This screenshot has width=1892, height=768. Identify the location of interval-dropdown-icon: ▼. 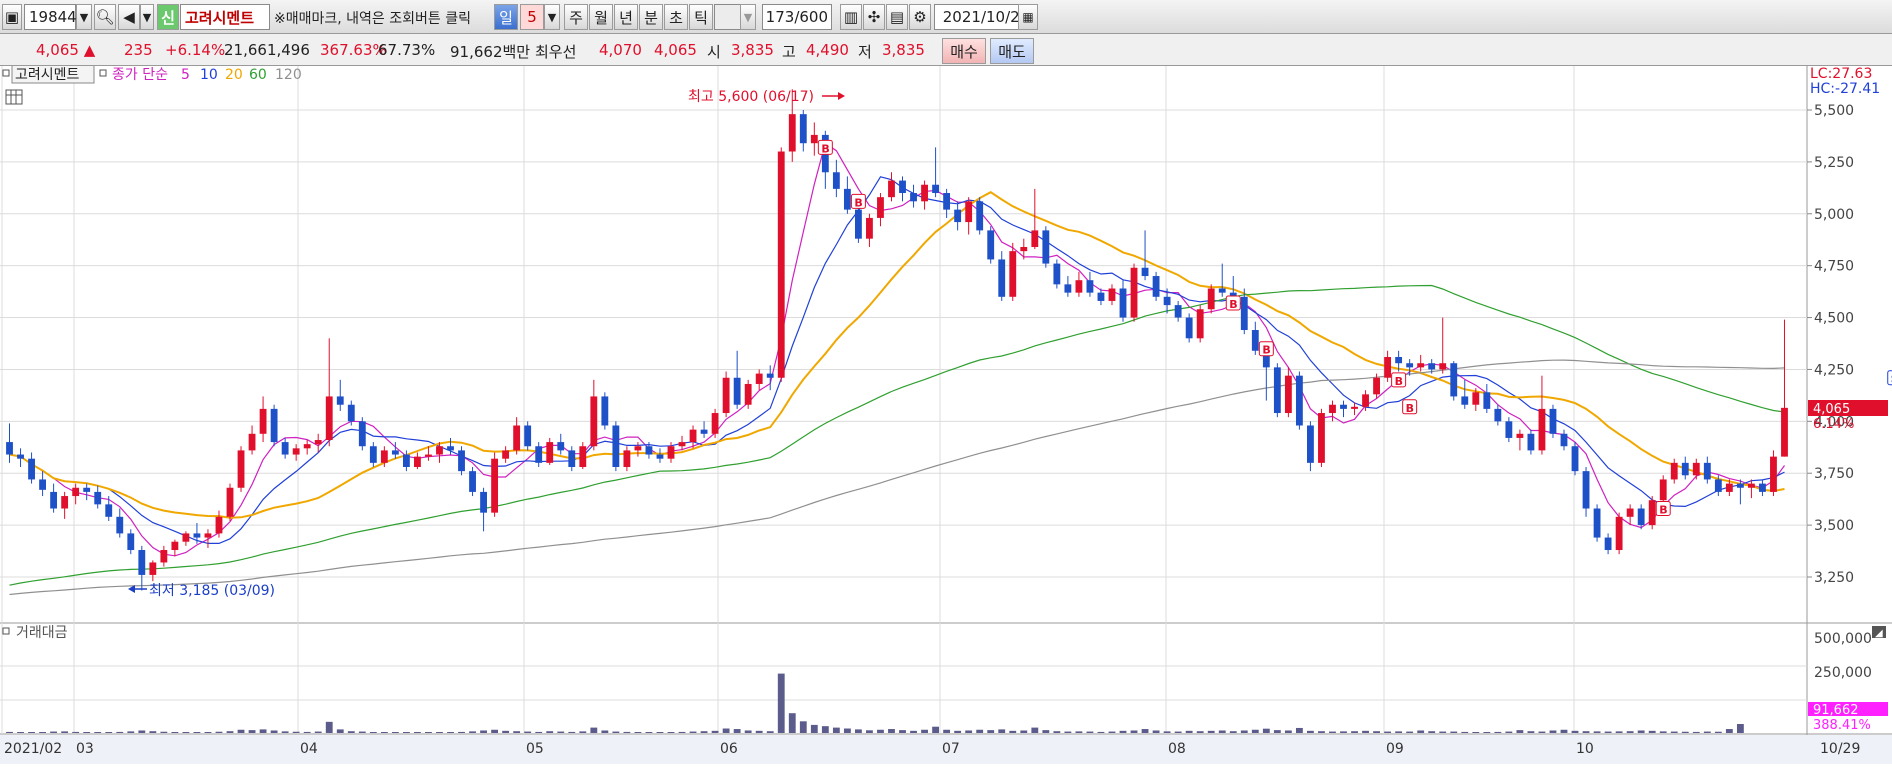
(748, 17).